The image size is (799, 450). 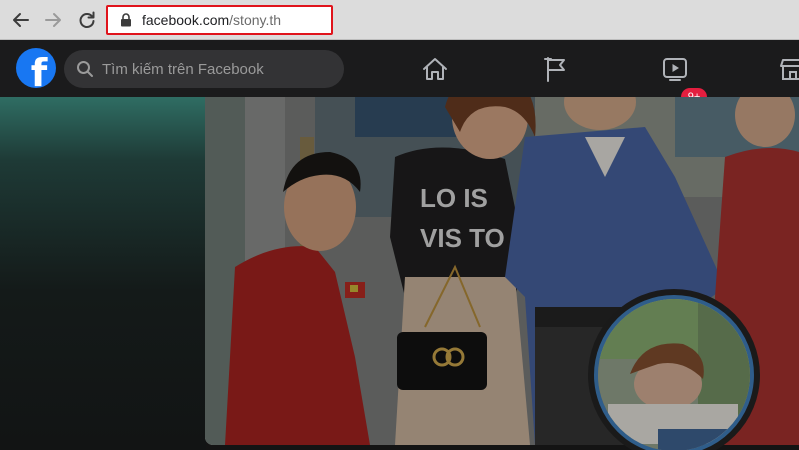 What do you see at coordinates (21, 20) in the screenshot?
I see `back-arrow-icon` at bounding box center [21, 20].